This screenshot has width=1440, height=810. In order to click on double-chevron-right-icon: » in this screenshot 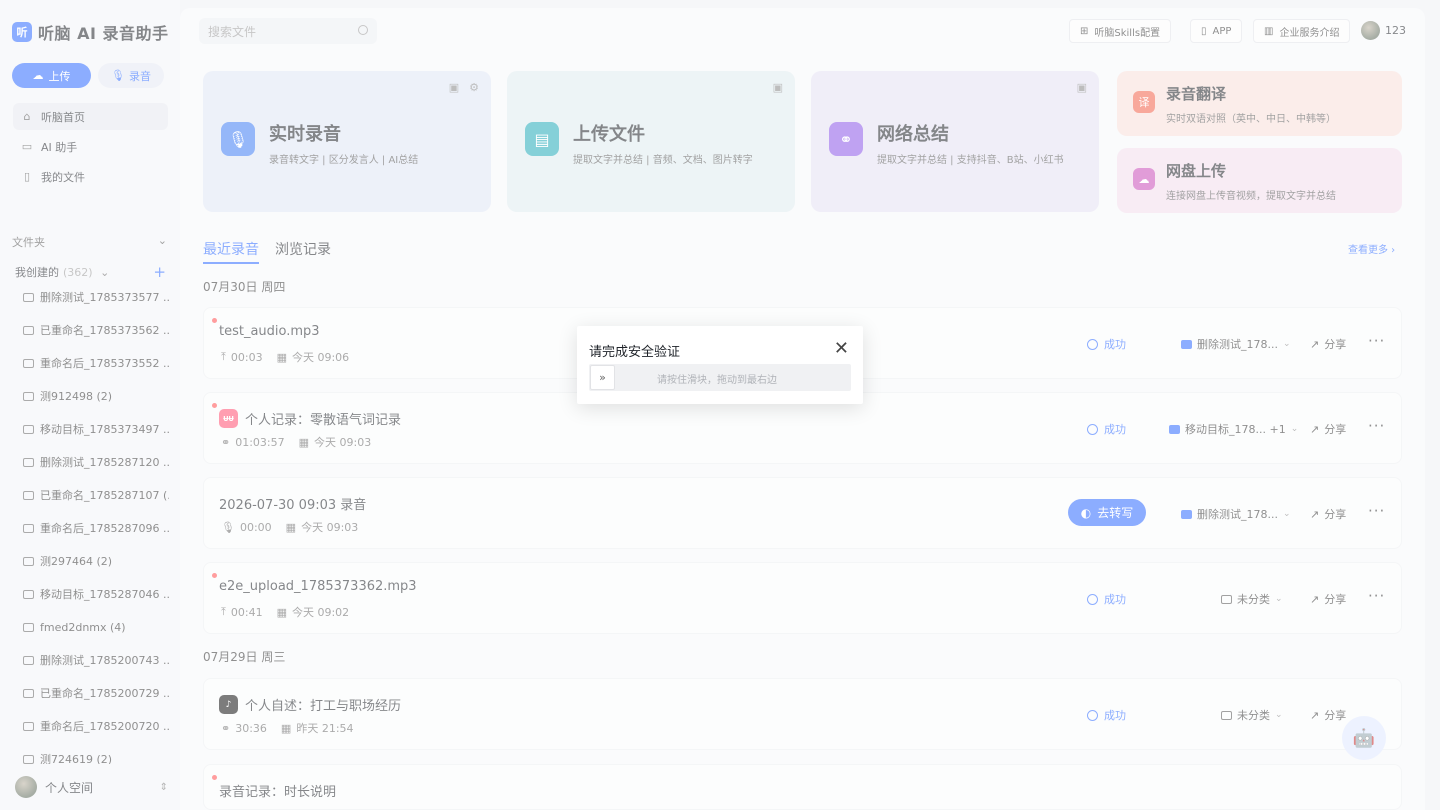, I will do `click(602, 377)`.